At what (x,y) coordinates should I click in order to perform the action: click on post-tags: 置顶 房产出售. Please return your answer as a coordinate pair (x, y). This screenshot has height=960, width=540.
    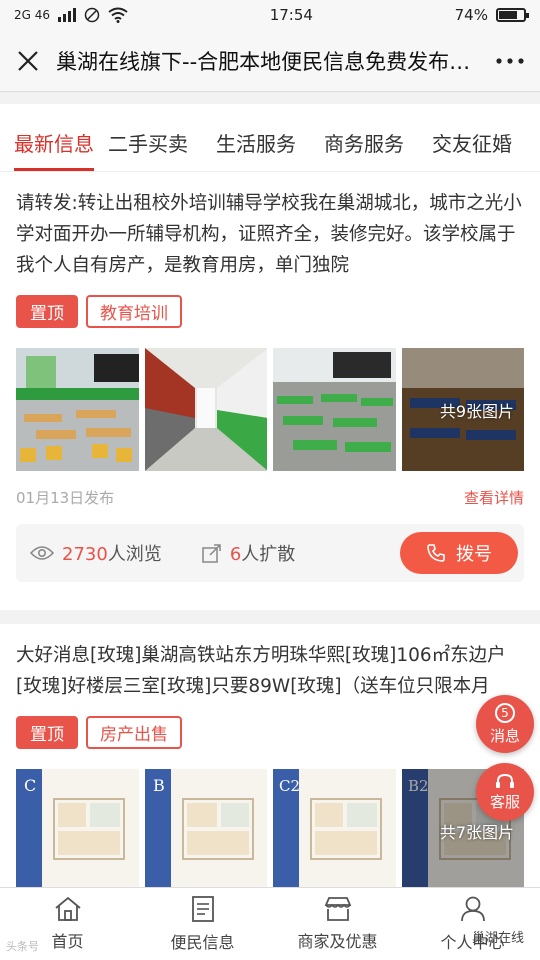
    Looking at the image, I should click on (270, 732).